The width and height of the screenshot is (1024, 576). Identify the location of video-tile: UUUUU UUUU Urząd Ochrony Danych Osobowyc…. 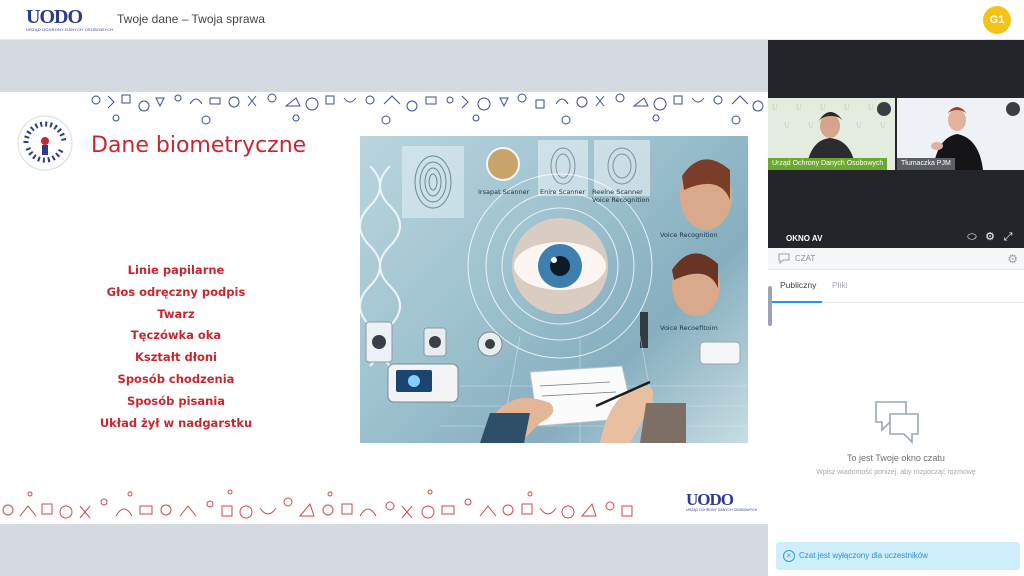
(831, 134).